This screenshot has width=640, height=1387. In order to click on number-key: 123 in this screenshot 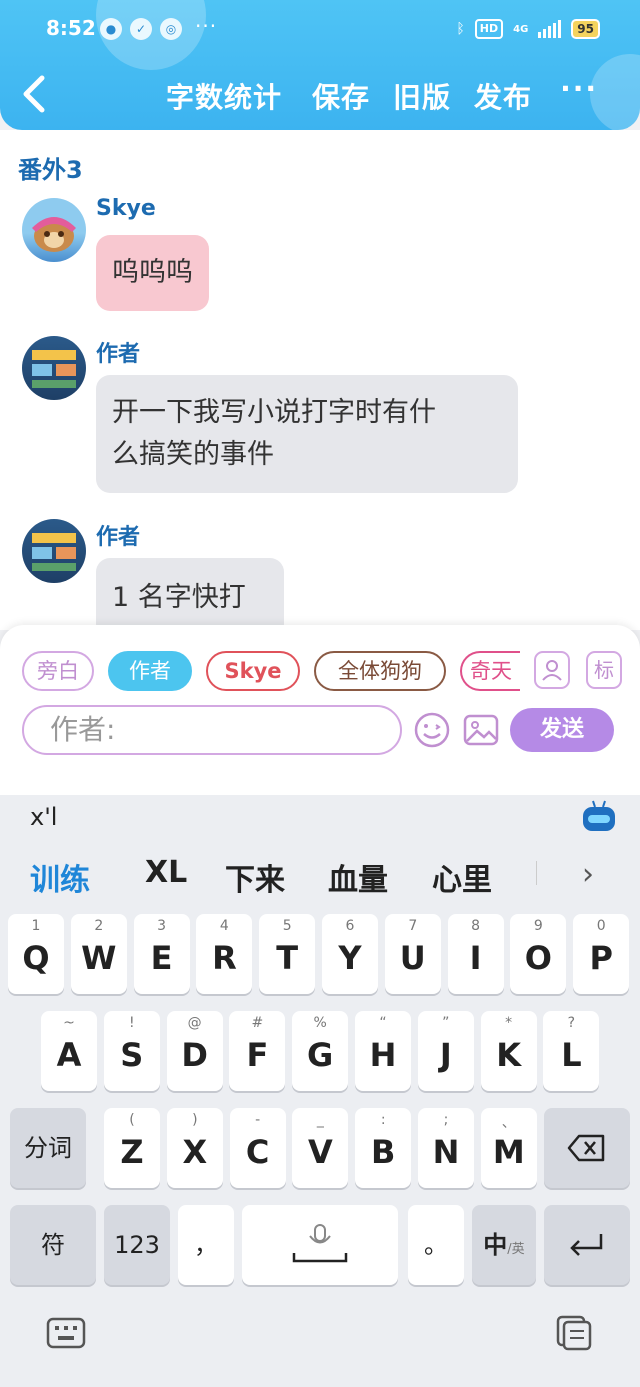, I will do `click(137, 1245)`.